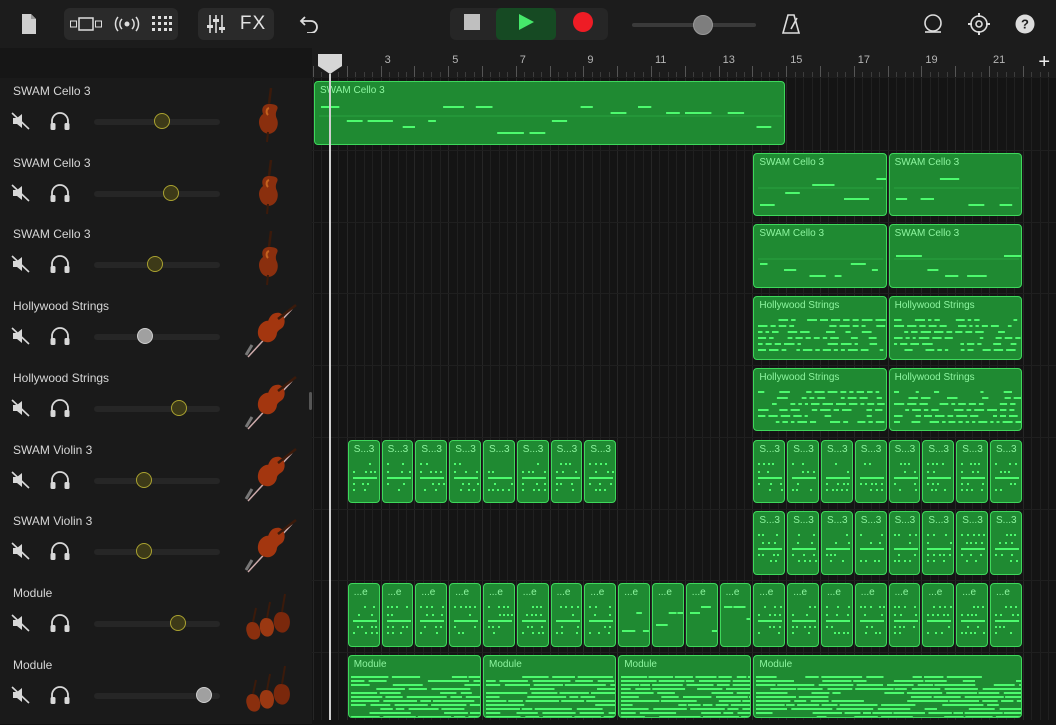 This screenshot has height=725, width=1056. What do you see at coordinates (29, 24) in the screenshot?
I see `my-songs-icon` at bounding box center [29, 24].